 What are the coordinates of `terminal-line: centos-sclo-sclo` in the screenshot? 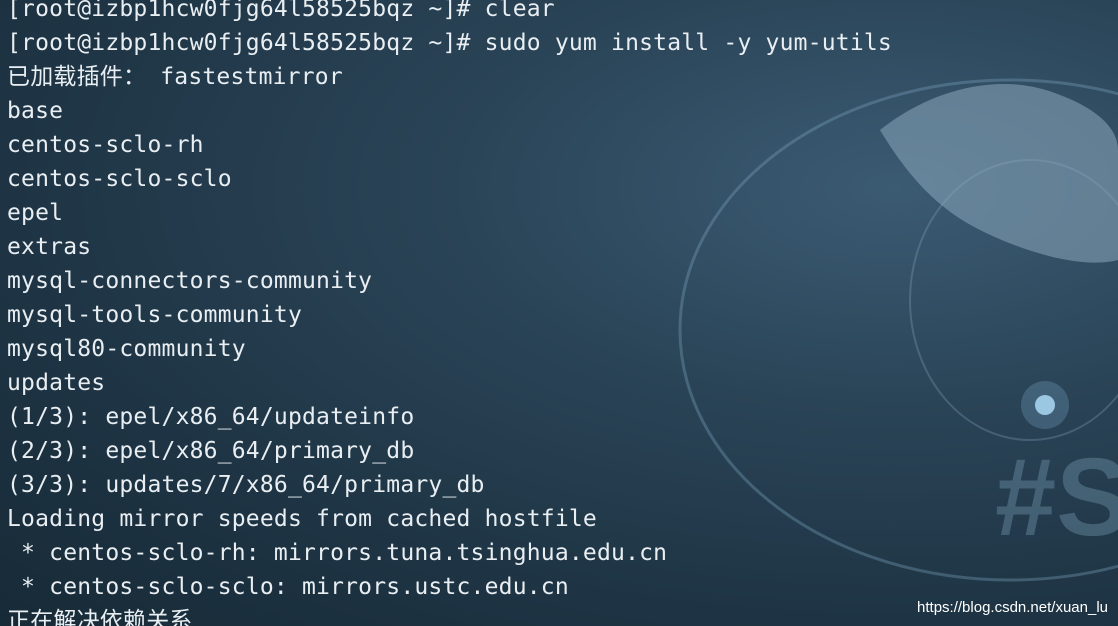 It's located at (119, 179).